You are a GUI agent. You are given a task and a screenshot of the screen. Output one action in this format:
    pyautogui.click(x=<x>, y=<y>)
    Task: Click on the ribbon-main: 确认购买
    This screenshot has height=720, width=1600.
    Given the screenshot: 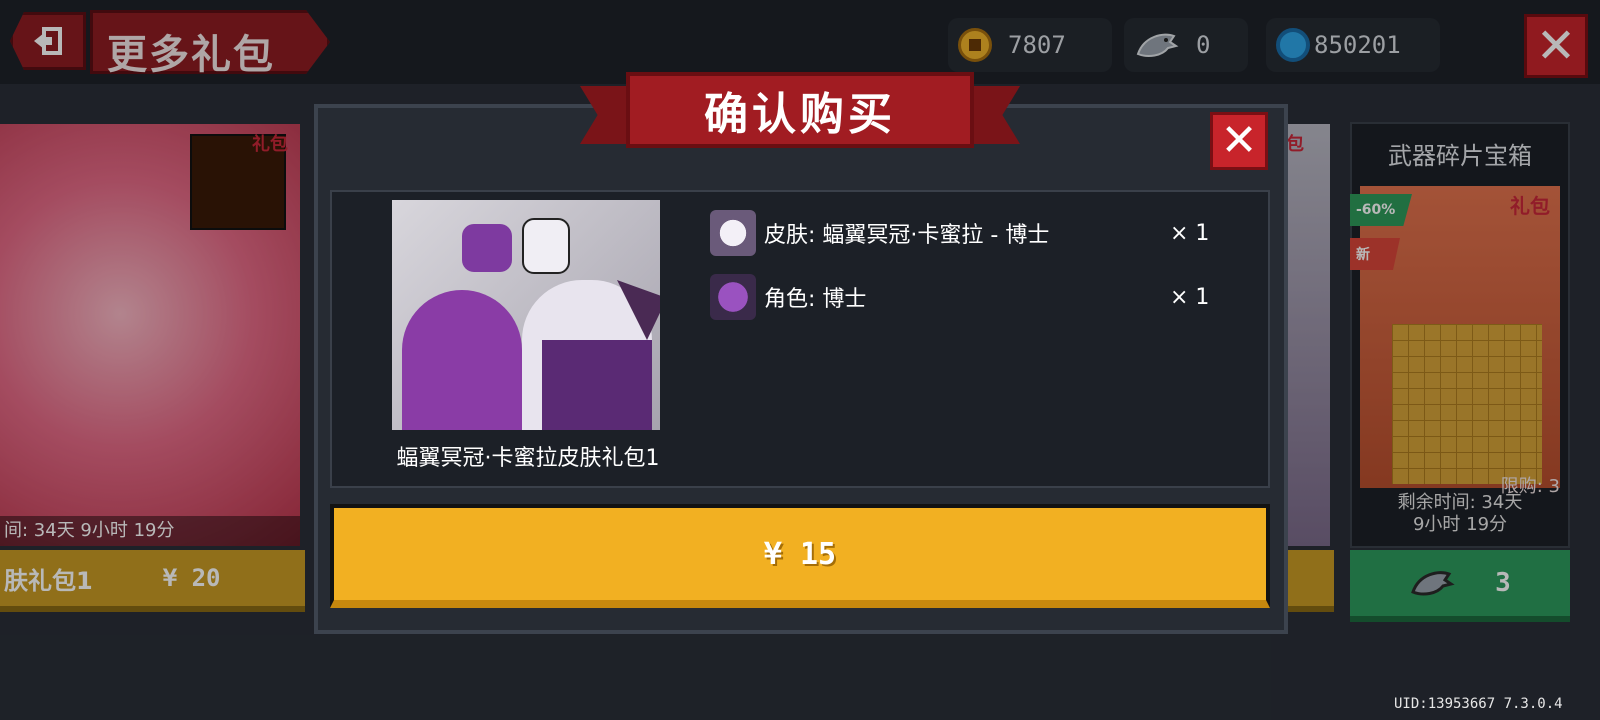 What is the action you would take?
    pyautogui.click(x=800, y=110)
    